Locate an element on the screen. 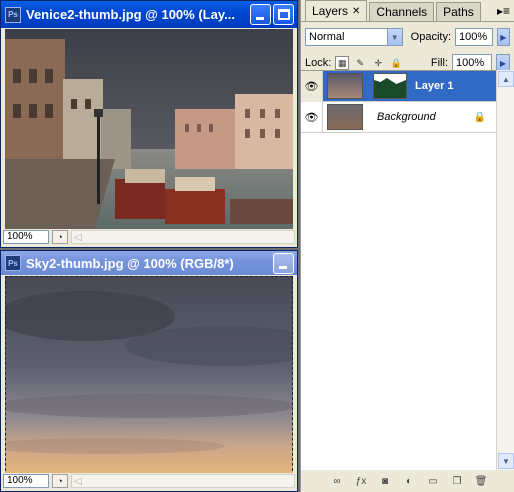 The width and height of the screenshot is (514, 492). maximize-icon is located at coordinates (284, 14).